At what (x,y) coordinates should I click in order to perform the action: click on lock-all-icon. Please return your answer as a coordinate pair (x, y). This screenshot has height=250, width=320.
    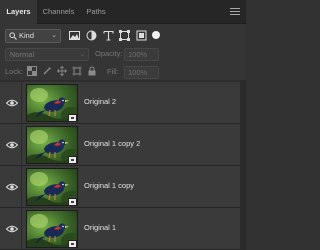
    Looking at the image, I should click on (92, 71).